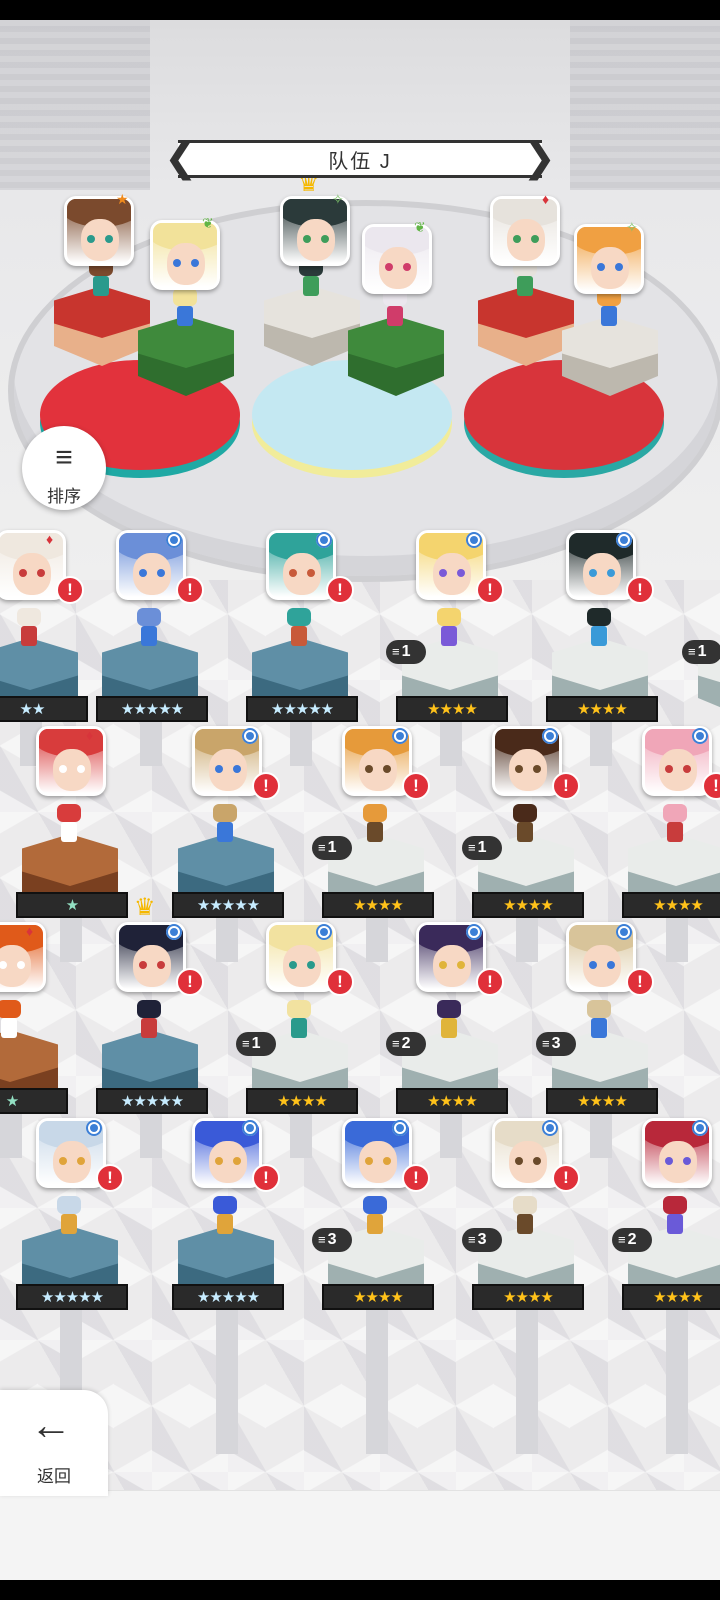 This screenshot has width=720, height=1600. Describe the element at coordinates (208, 223) in the screenshot. I see `leaf-icon: ❦` at that location.